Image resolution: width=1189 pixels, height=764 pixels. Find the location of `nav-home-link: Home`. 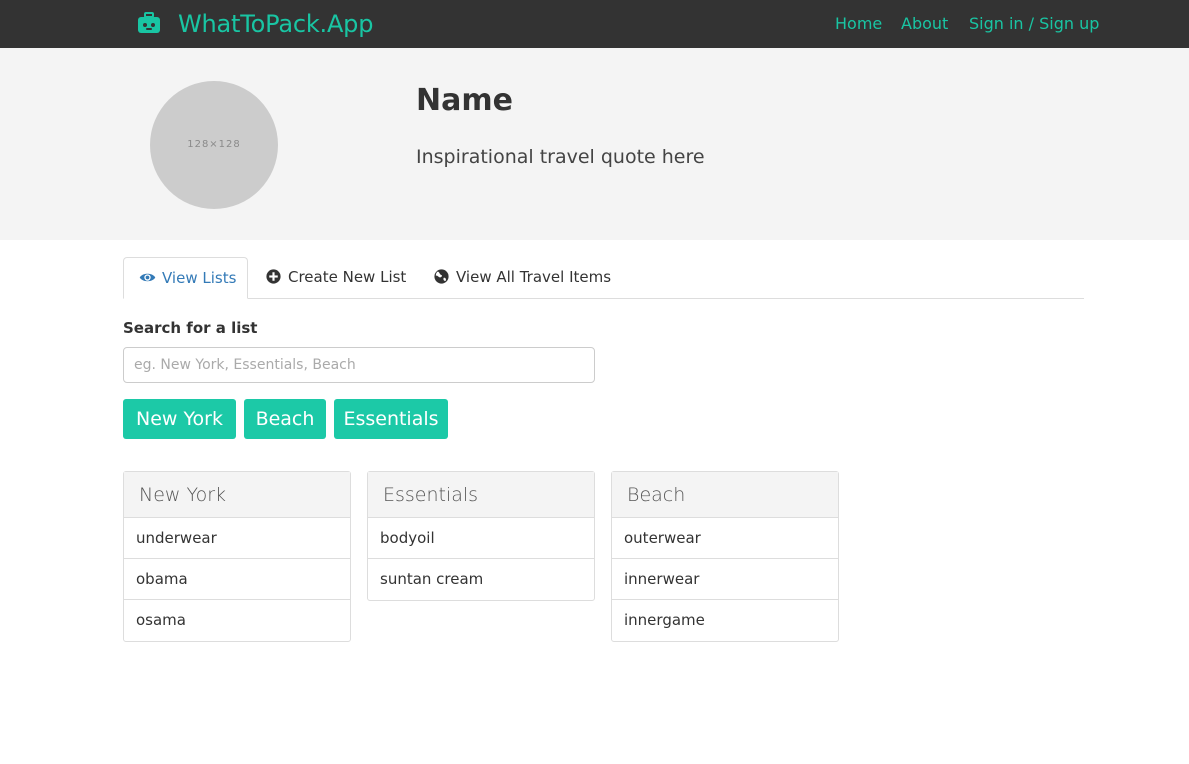

nav-home-link: Home is located at coordinates (858, 24).